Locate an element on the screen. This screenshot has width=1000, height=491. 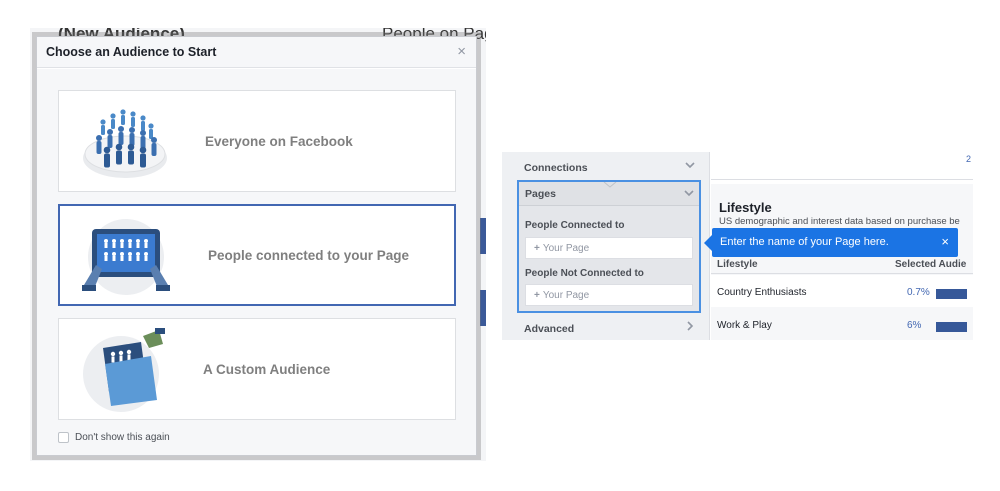
notch-indicator-icon is located at coordinates (610, 185).